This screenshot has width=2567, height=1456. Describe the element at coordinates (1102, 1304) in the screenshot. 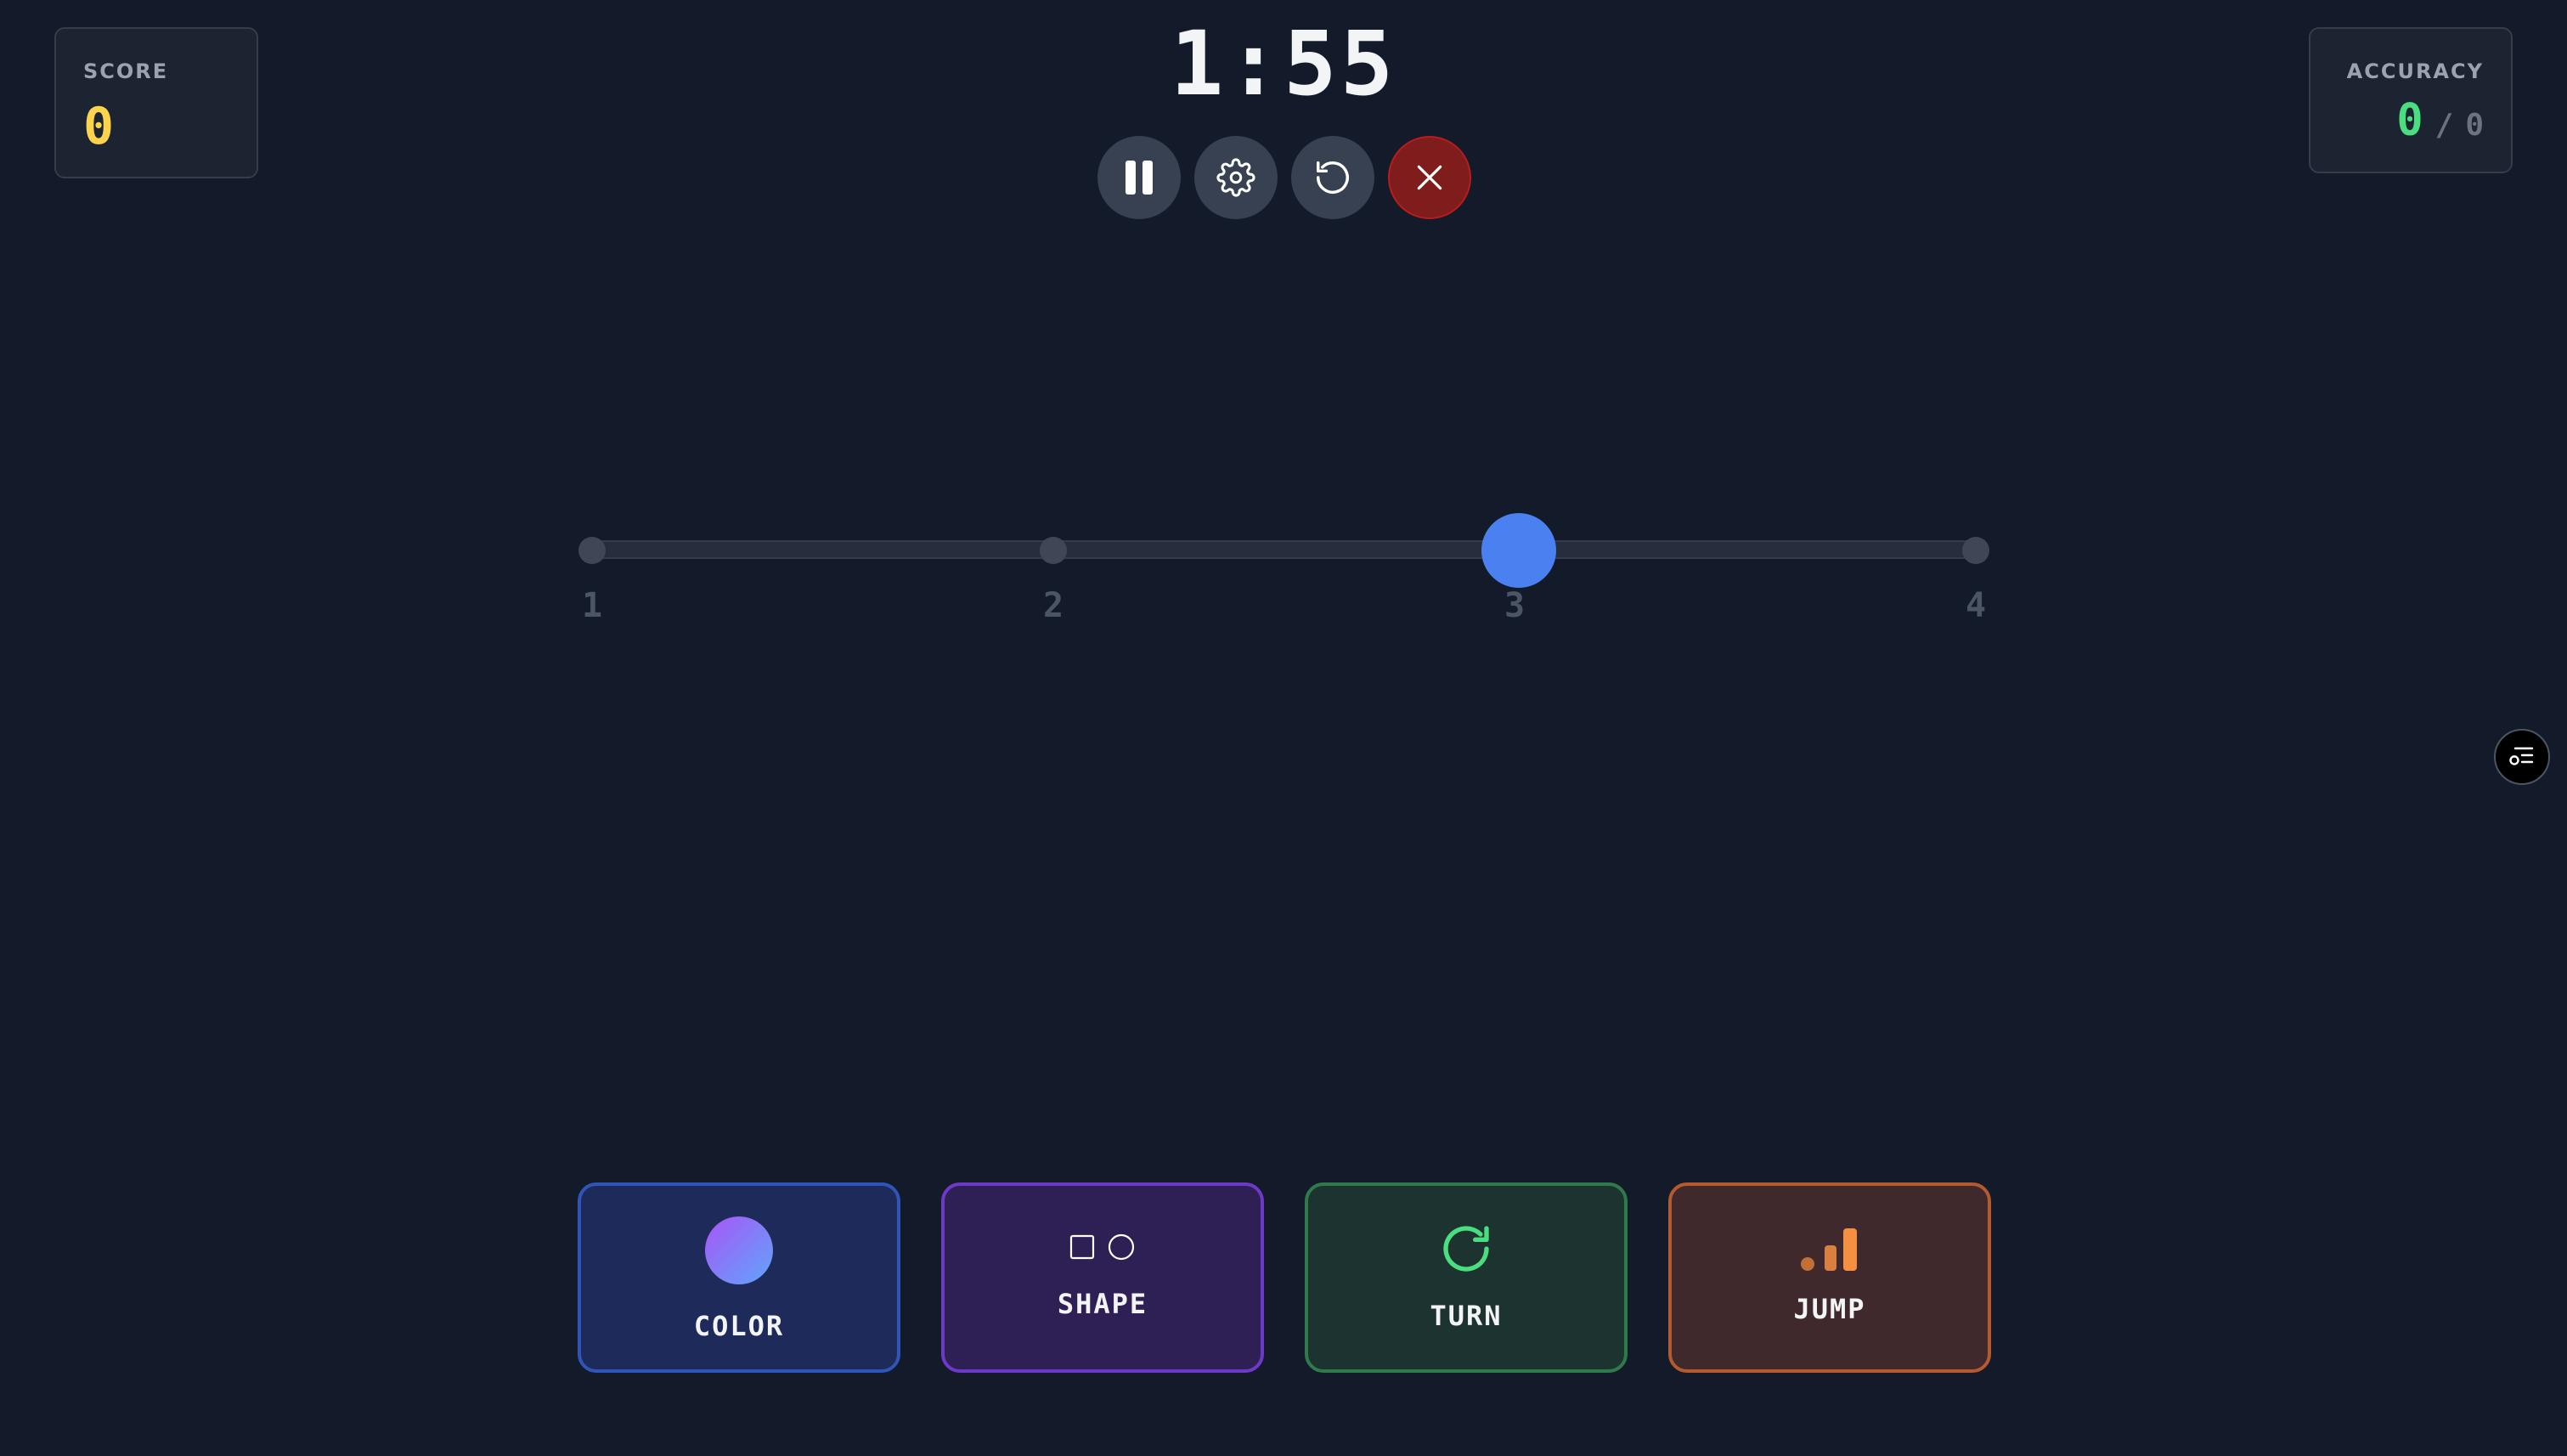

I see `shape-action-label: SHAPE` at that location.